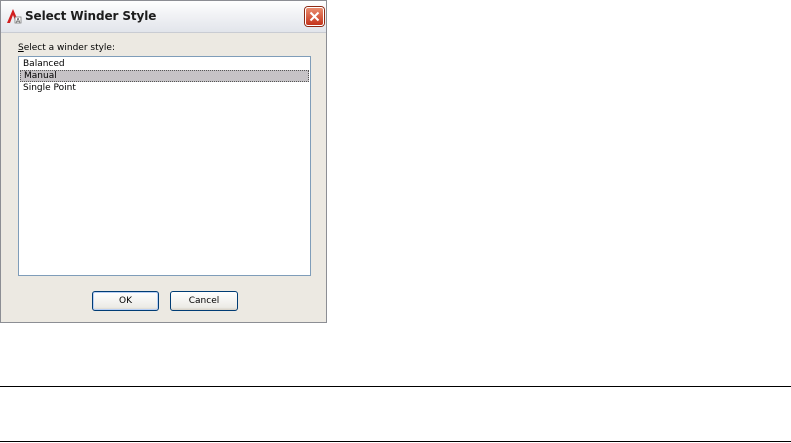 The image size is (791, 443). What do you see at coordinates (164, 64) in the screenshot?
I see `list-item-balanced: Balanced` at bounding box center [164, 64].